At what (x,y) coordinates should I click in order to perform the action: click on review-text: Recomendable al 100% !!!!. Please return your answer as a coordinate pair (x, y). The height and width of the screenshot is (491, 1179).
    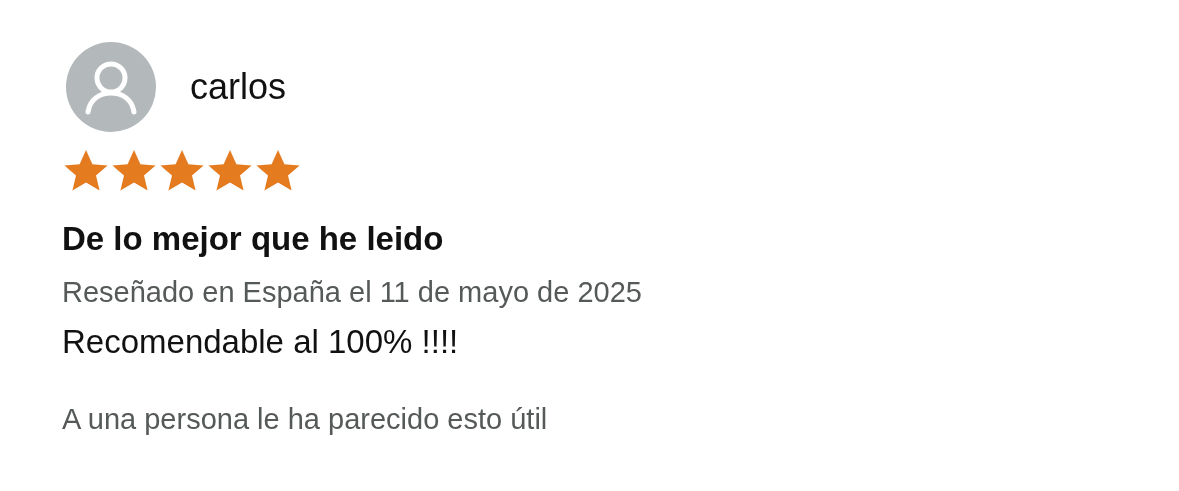
    Looking at the image, I should click on (260, 342).